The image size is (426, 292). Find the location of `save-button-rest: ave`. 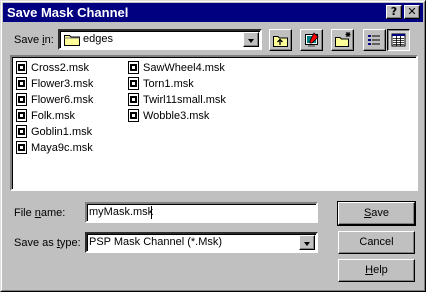

save-button-rest: ave is located at coordinates (380, 213).